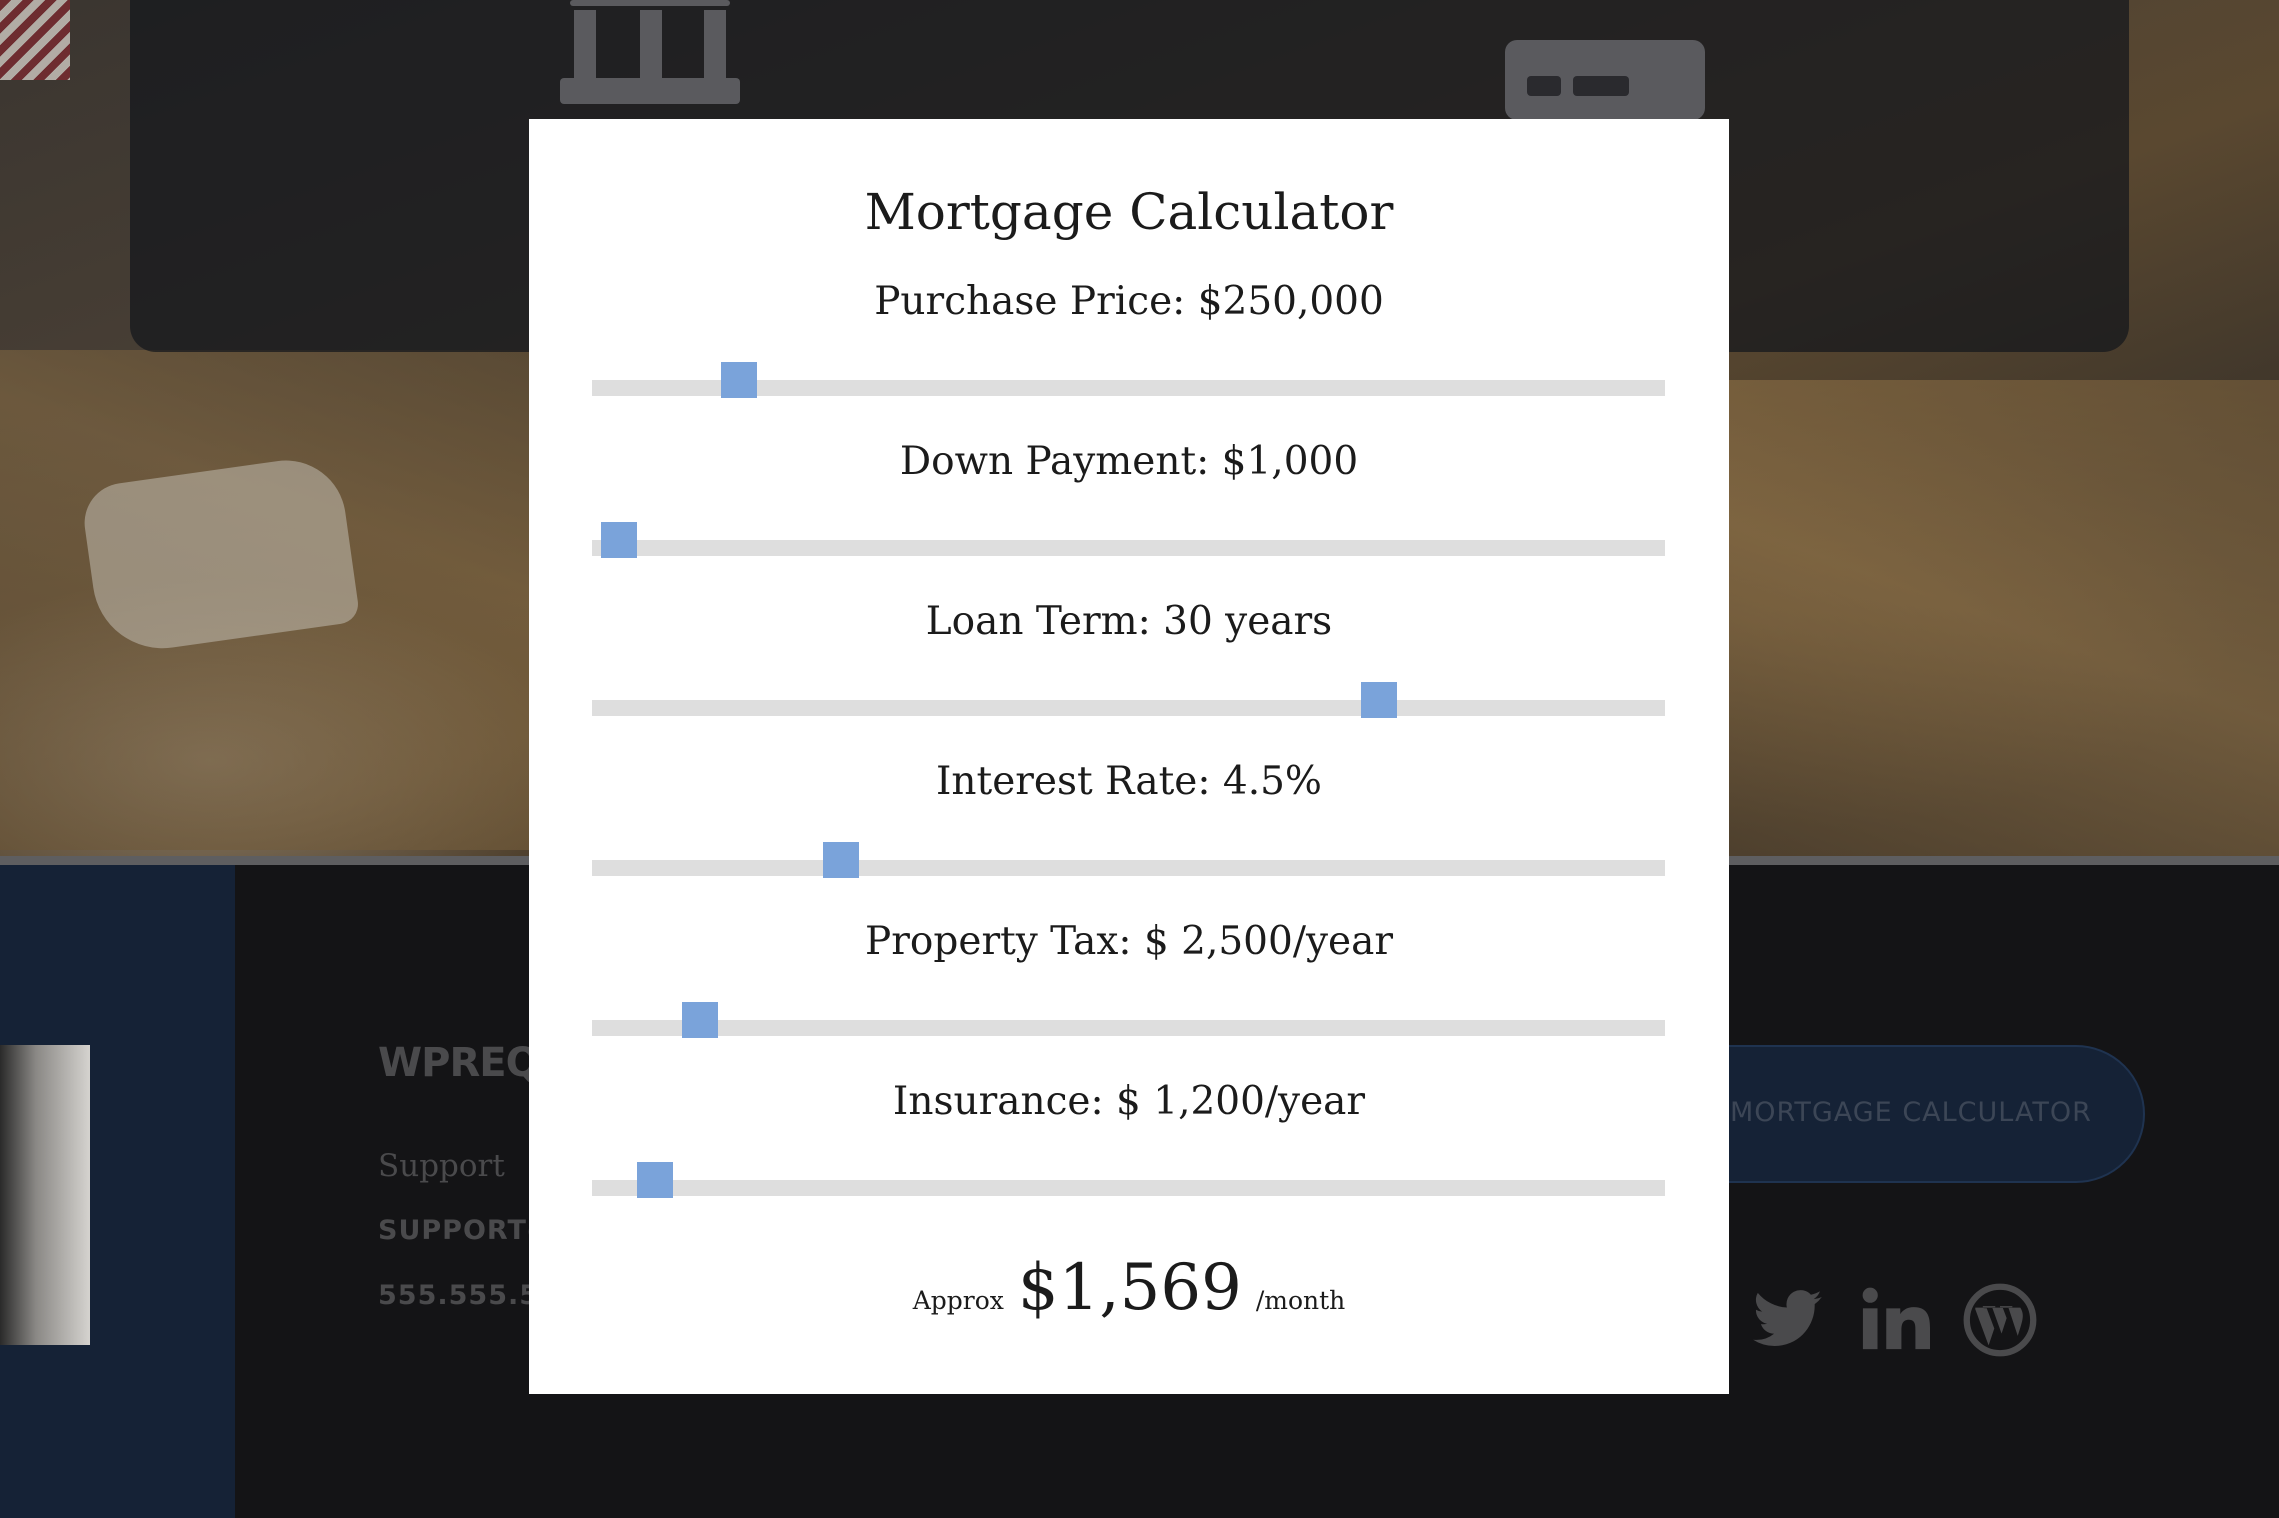 This screenshot has height=1518, width=2279. What do you see at coordinates (1129, 301) in the screenshot?
I see `purchase-price-label: Purchase Price: $250,000` at bounding box center [1129, 301].